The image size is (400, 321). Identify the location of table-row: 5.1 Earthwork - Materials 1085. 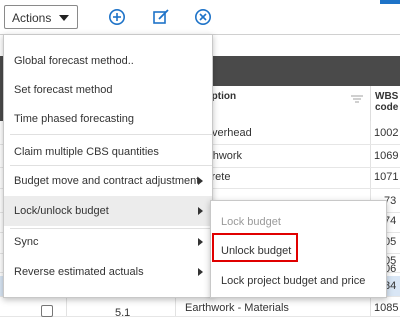
(200, 309).